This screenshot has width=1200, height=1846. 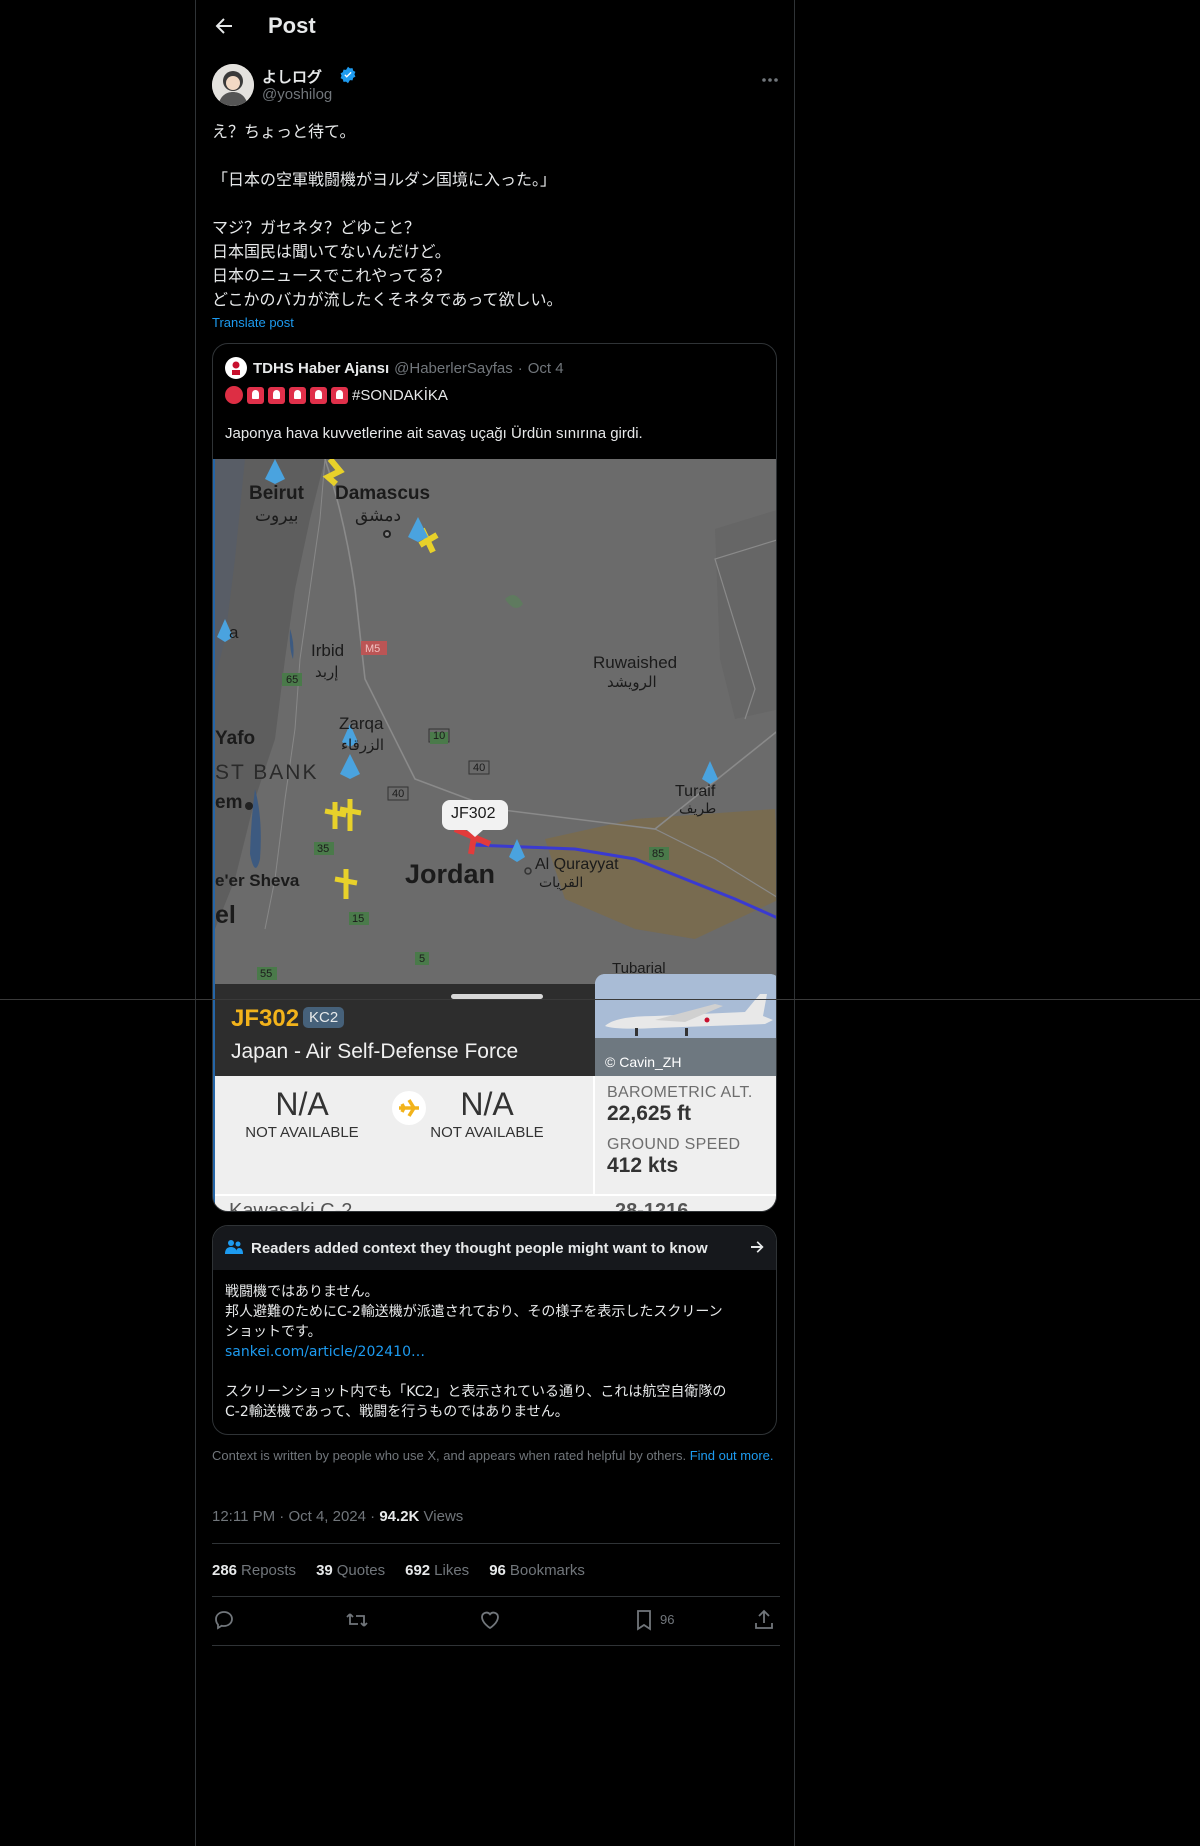 I want to click on map-label: Beirut, so click(x=276, y=493).